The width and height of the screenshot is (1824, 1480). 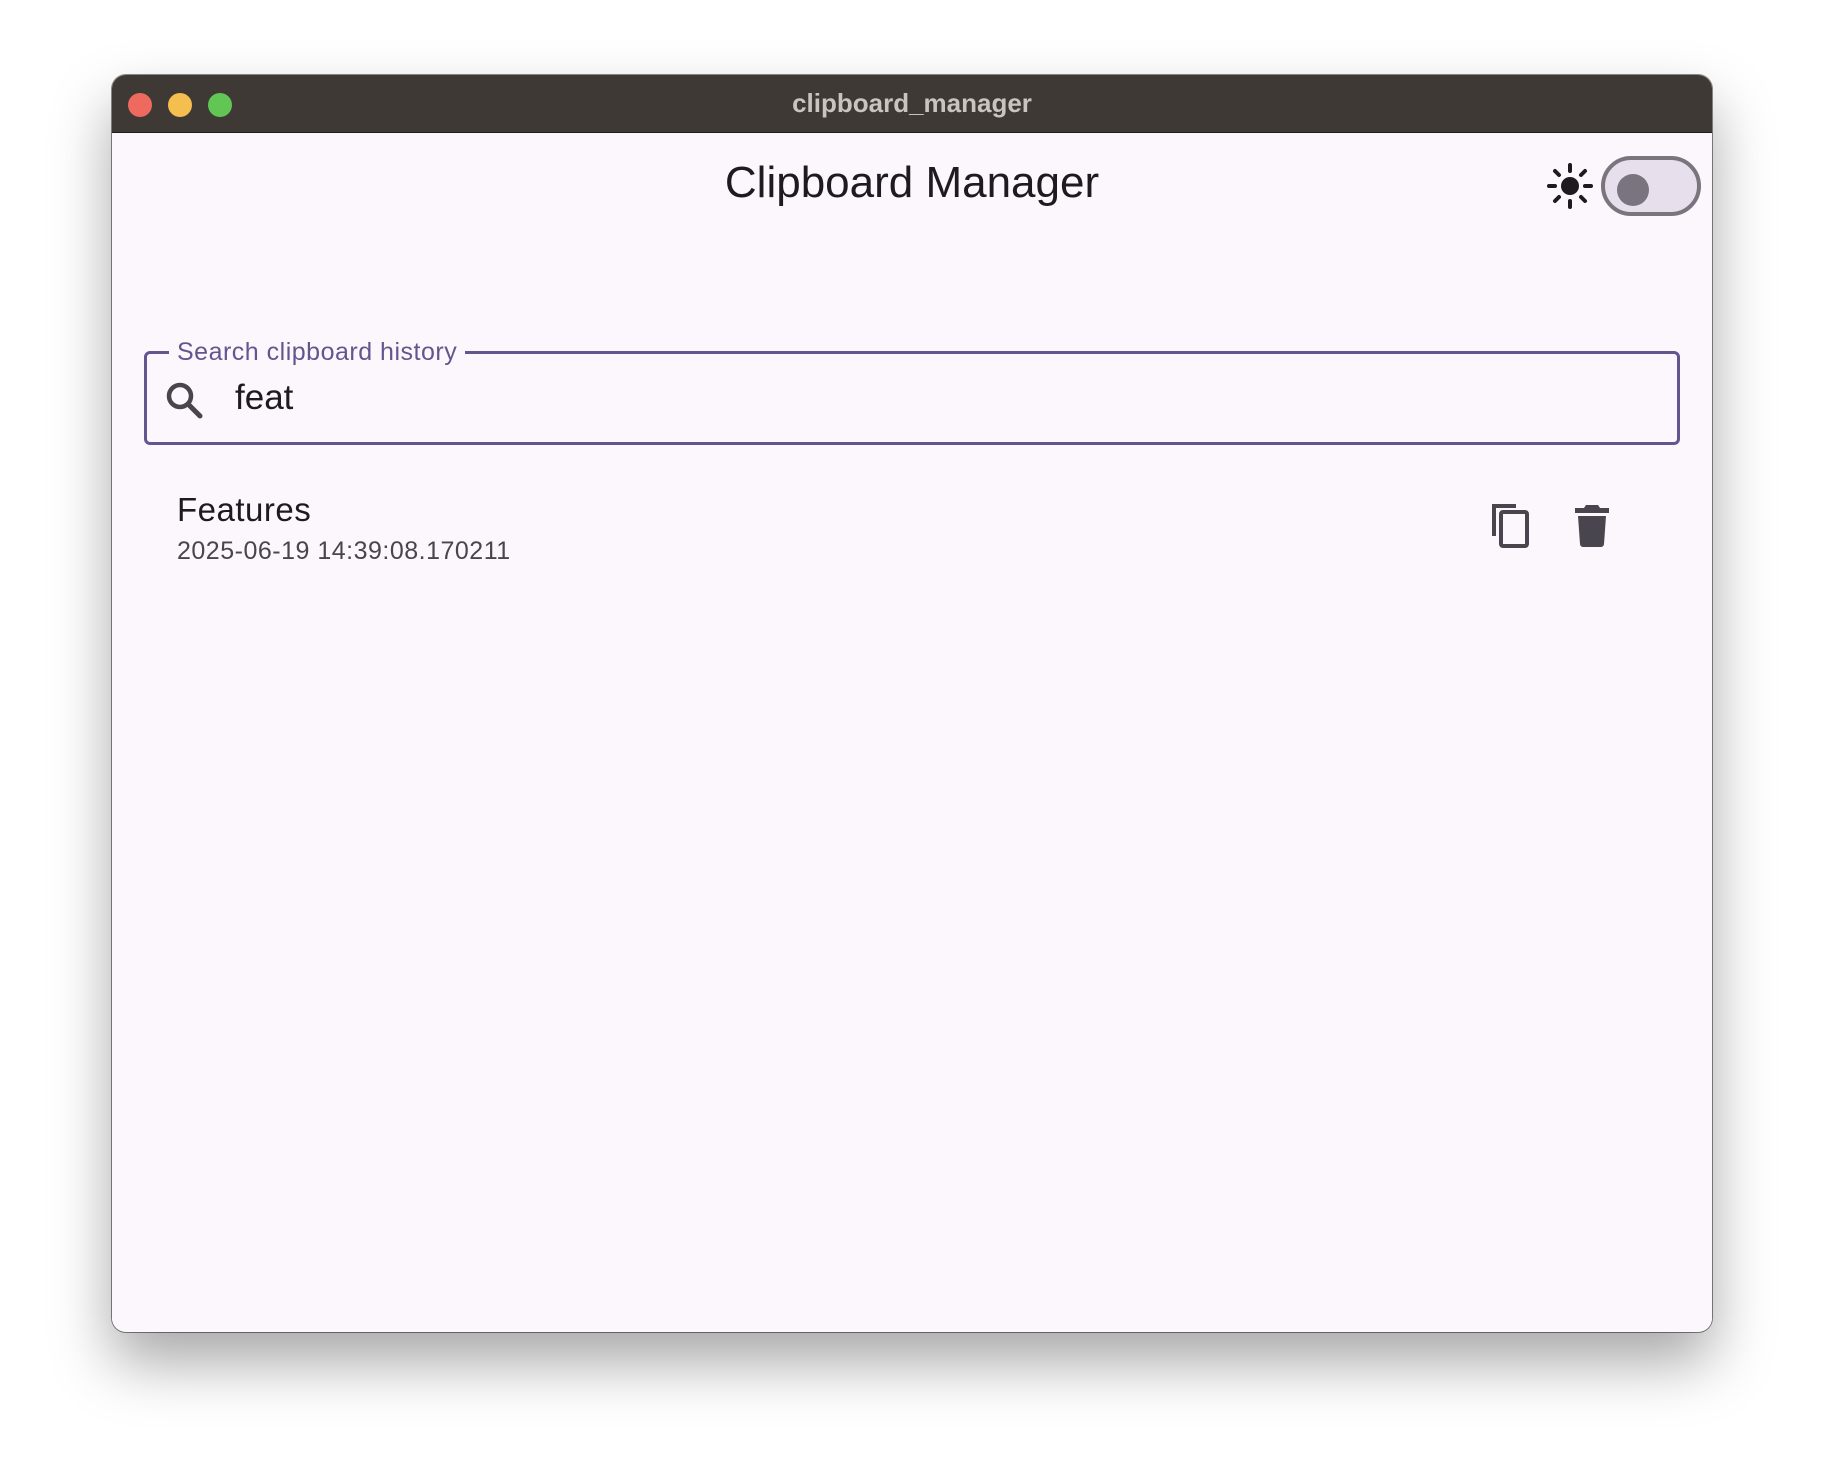 What do you see at coordinates (1633, 190) in the screenshot?
I see `toggle-thumb` at bounding box center [1633, 190].